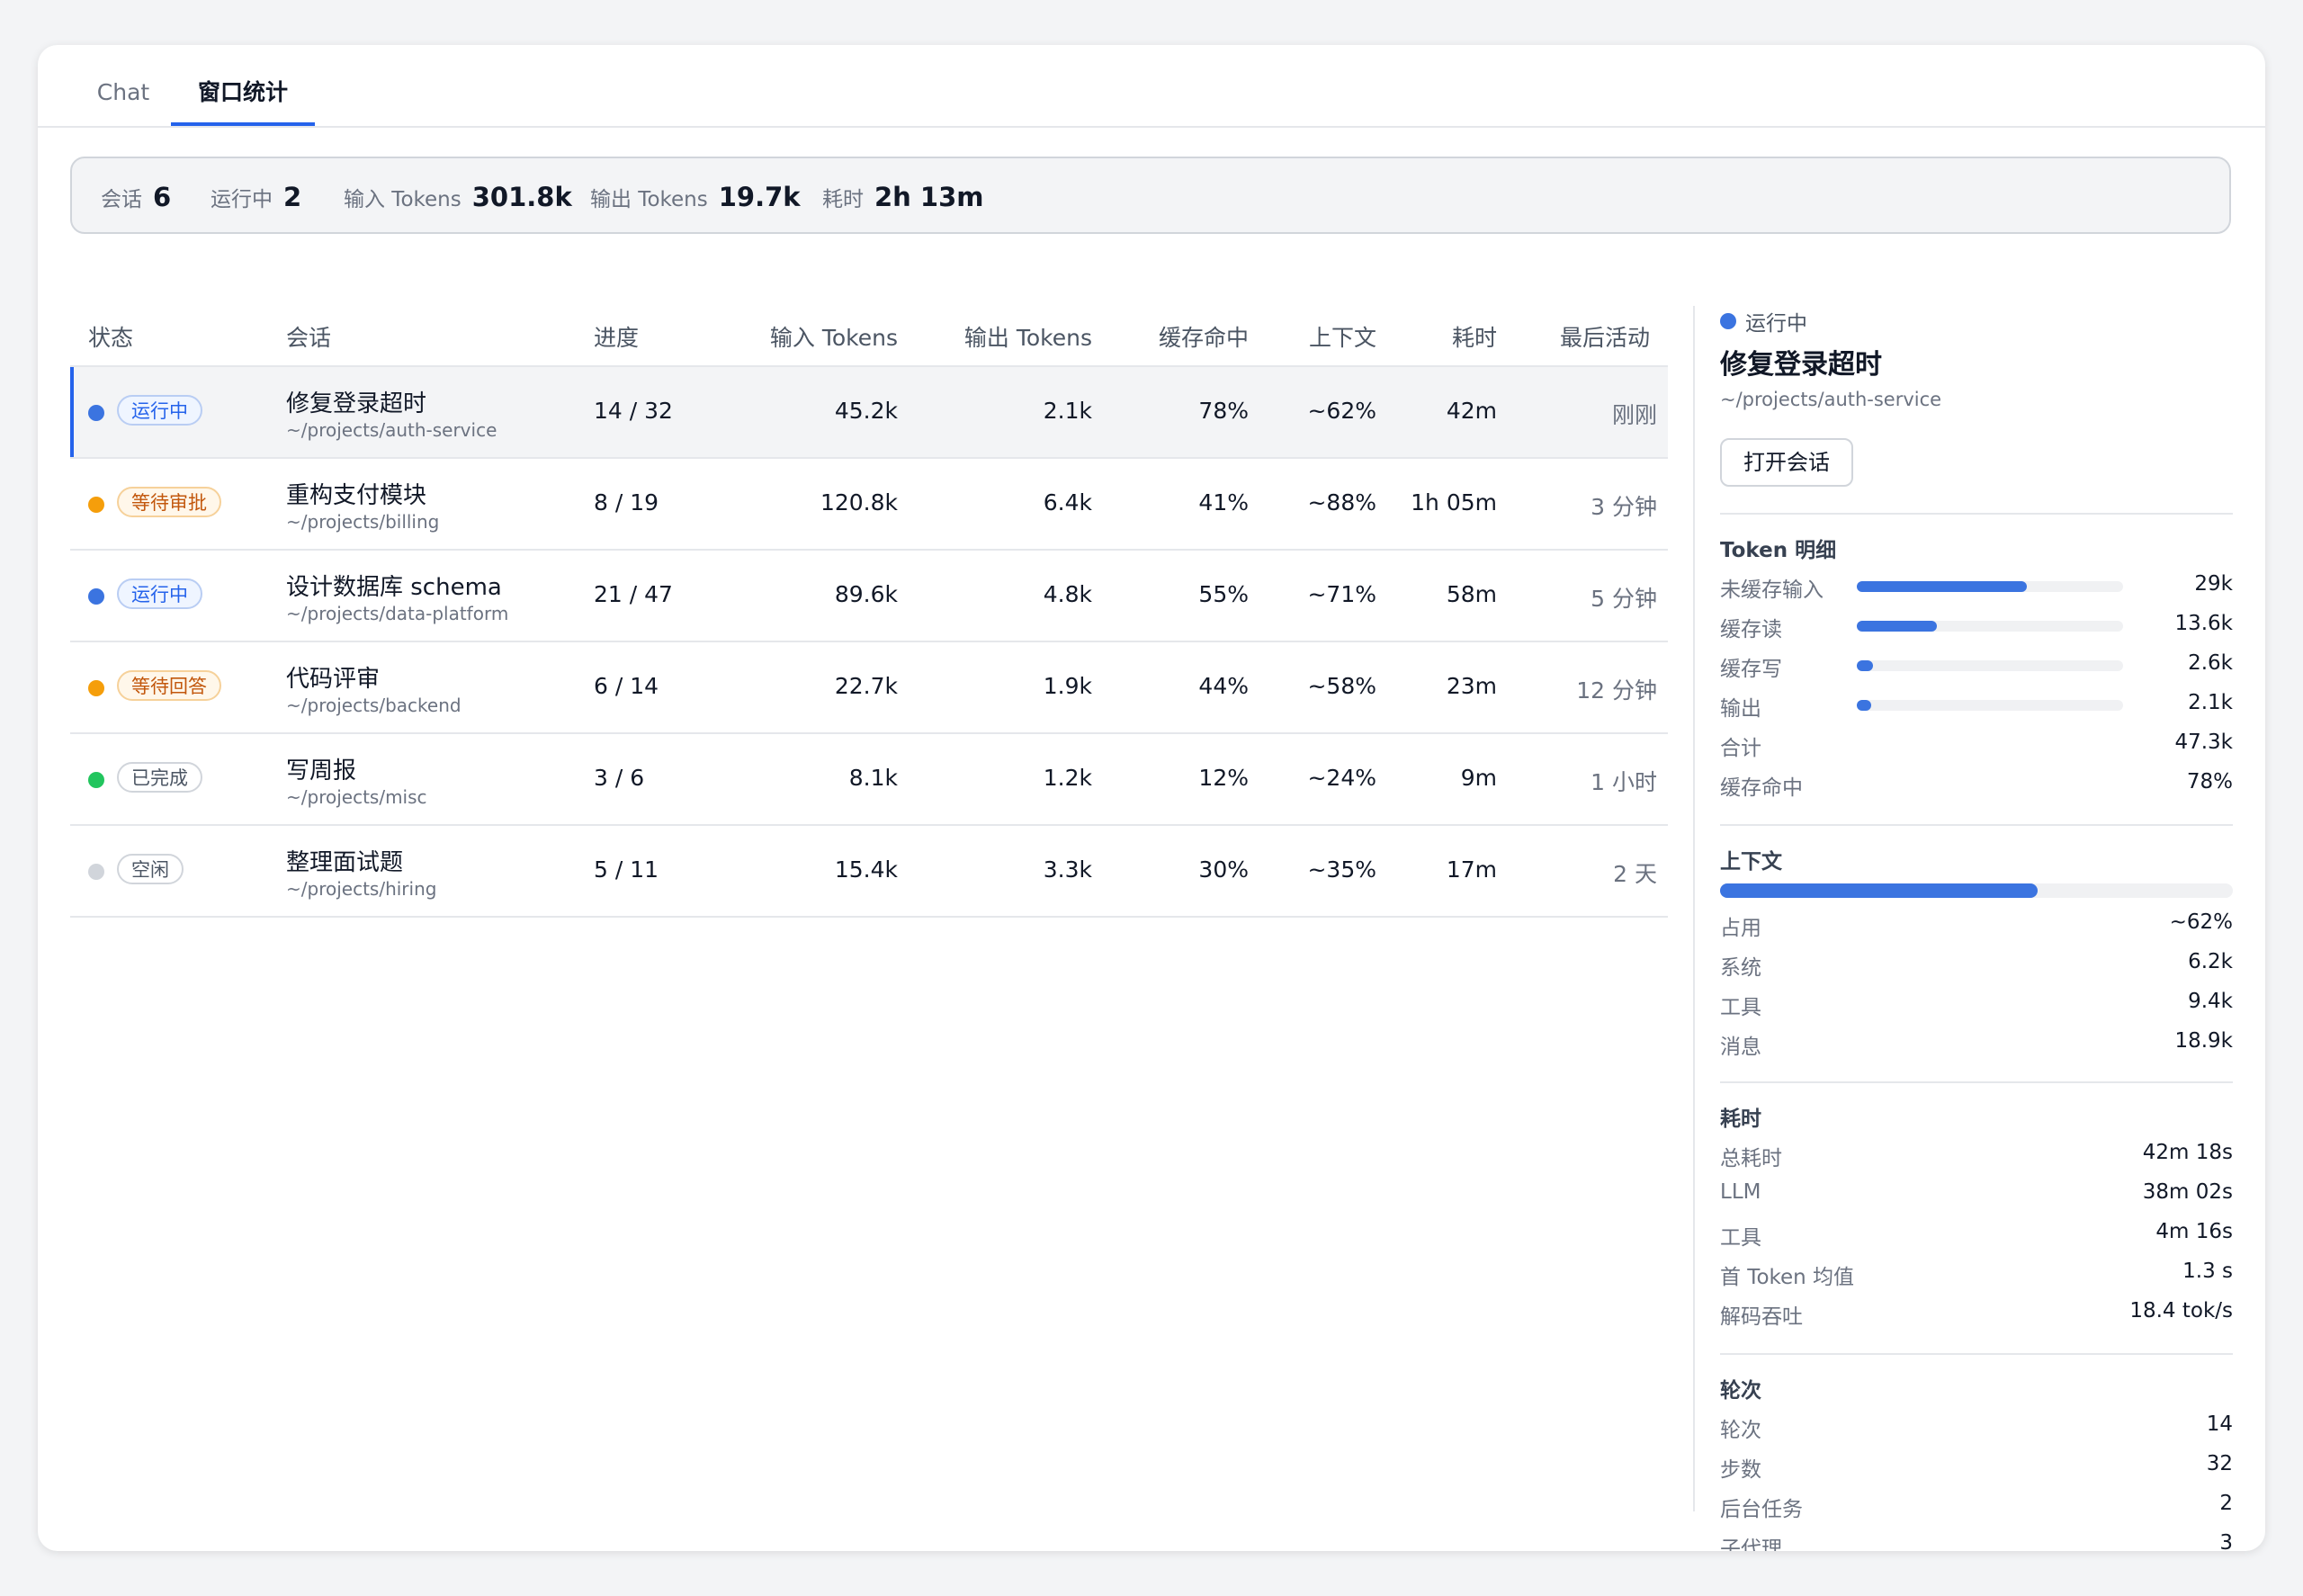 The width and height of the screenshot is (2303, 1596). I want to click on col-last-activity: 最后活动, so click(1605, 336).